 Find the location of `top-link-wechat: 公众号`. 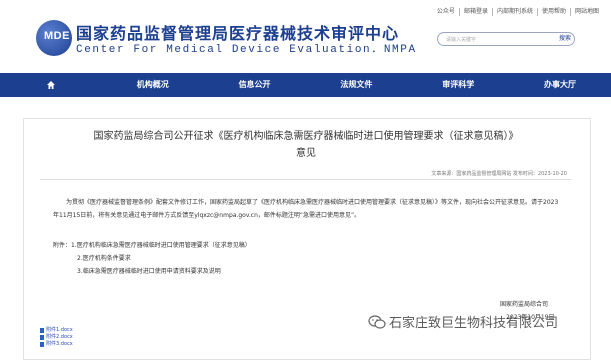

top-link-wechat: 公众号 is located at coordinates (446, 12).